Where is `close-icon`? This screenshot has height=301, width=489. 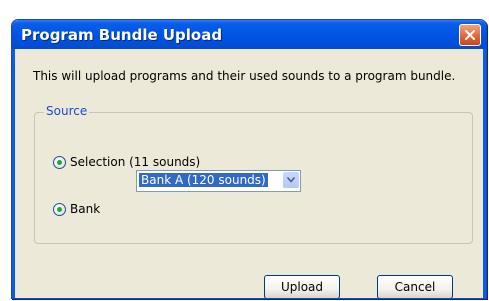 close-icon is located at coordinates (470, 35).